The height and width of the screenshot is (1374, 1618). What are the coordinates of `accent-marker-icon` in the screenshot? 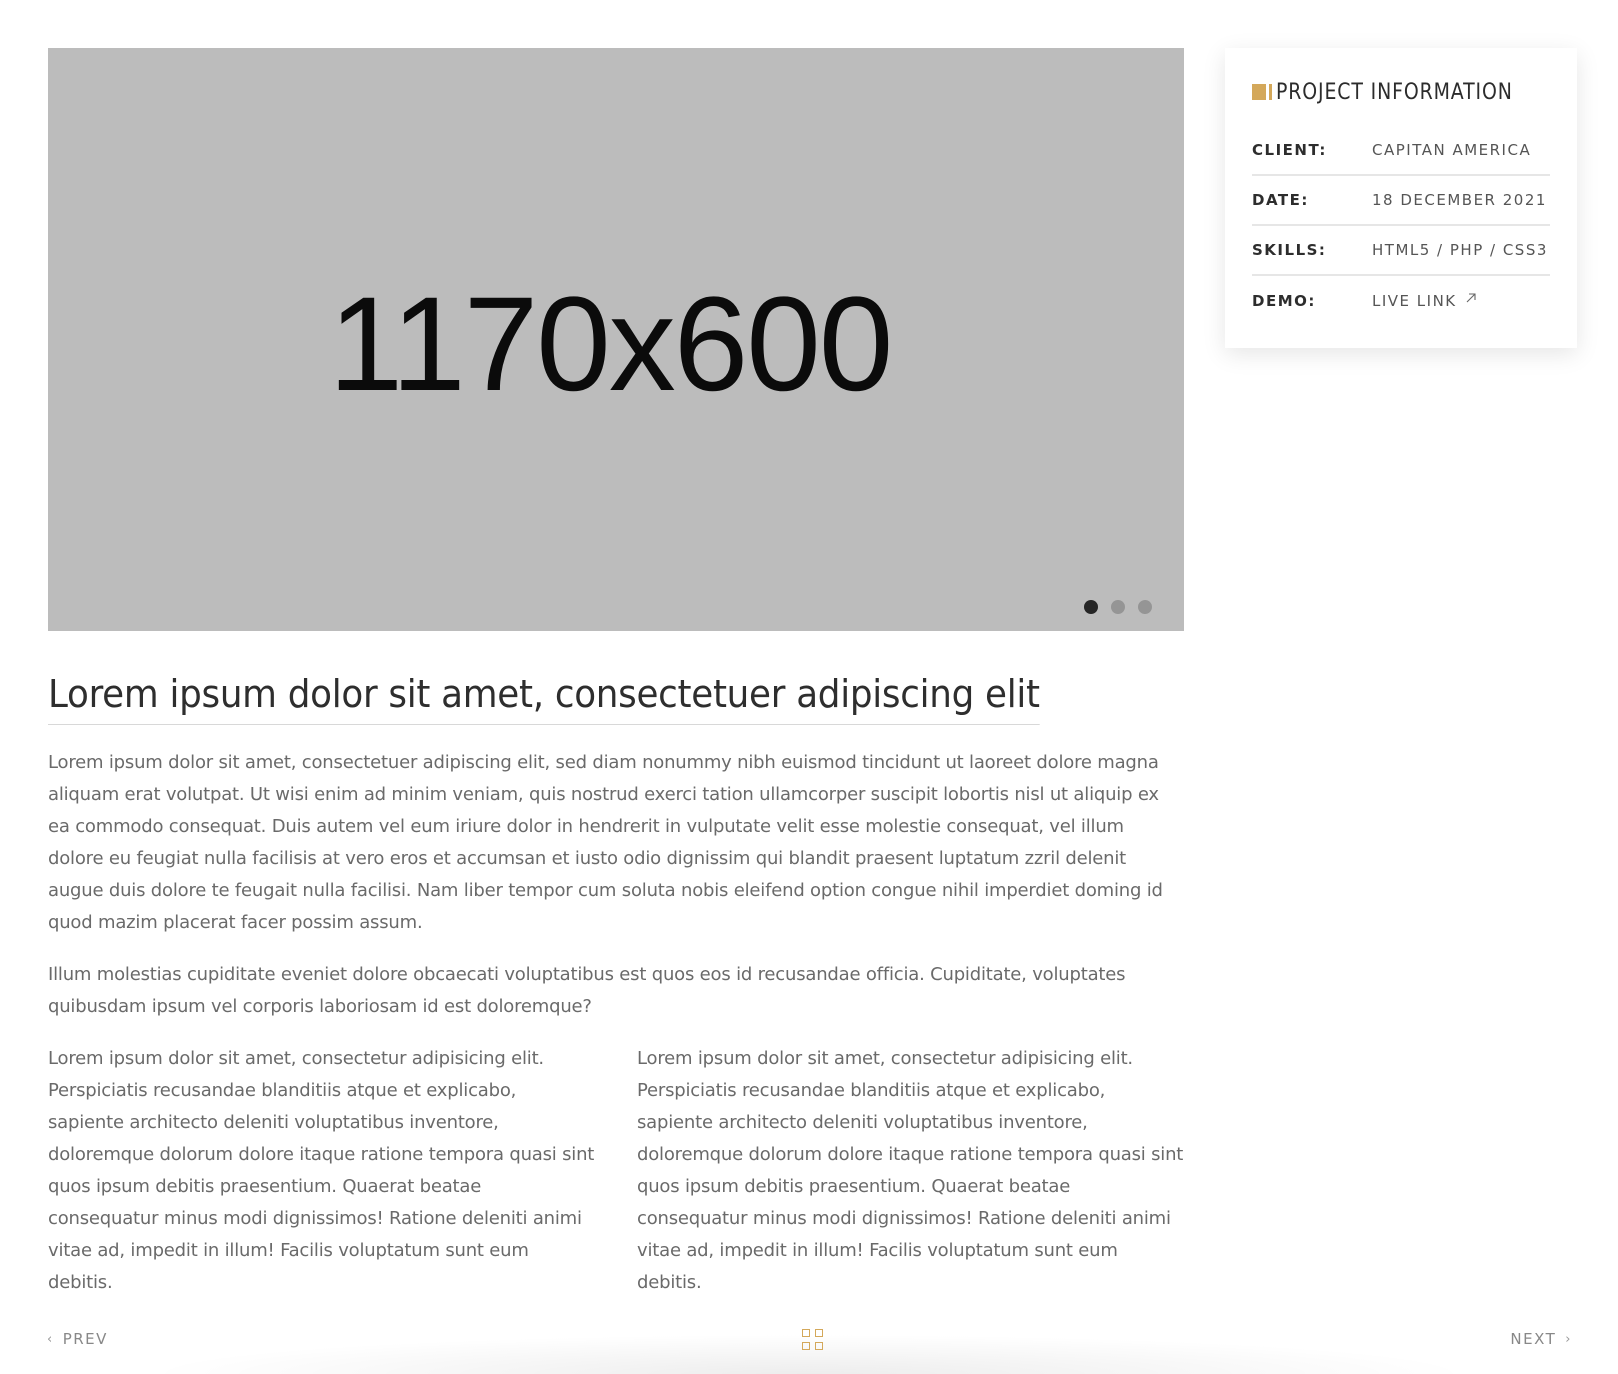 It's located at (1262, 92).